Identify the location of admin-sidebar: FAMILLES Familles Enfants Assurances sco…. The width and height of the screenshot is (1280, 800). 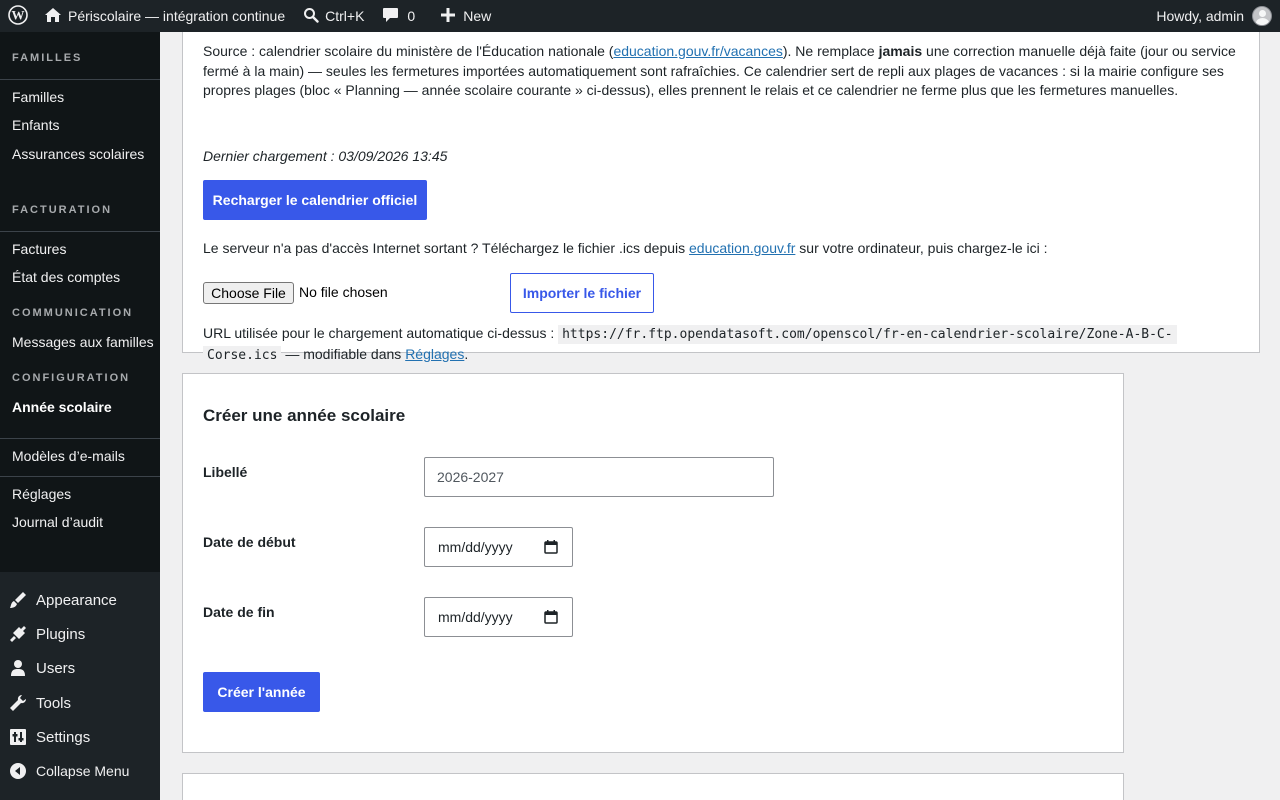
(80, 416).